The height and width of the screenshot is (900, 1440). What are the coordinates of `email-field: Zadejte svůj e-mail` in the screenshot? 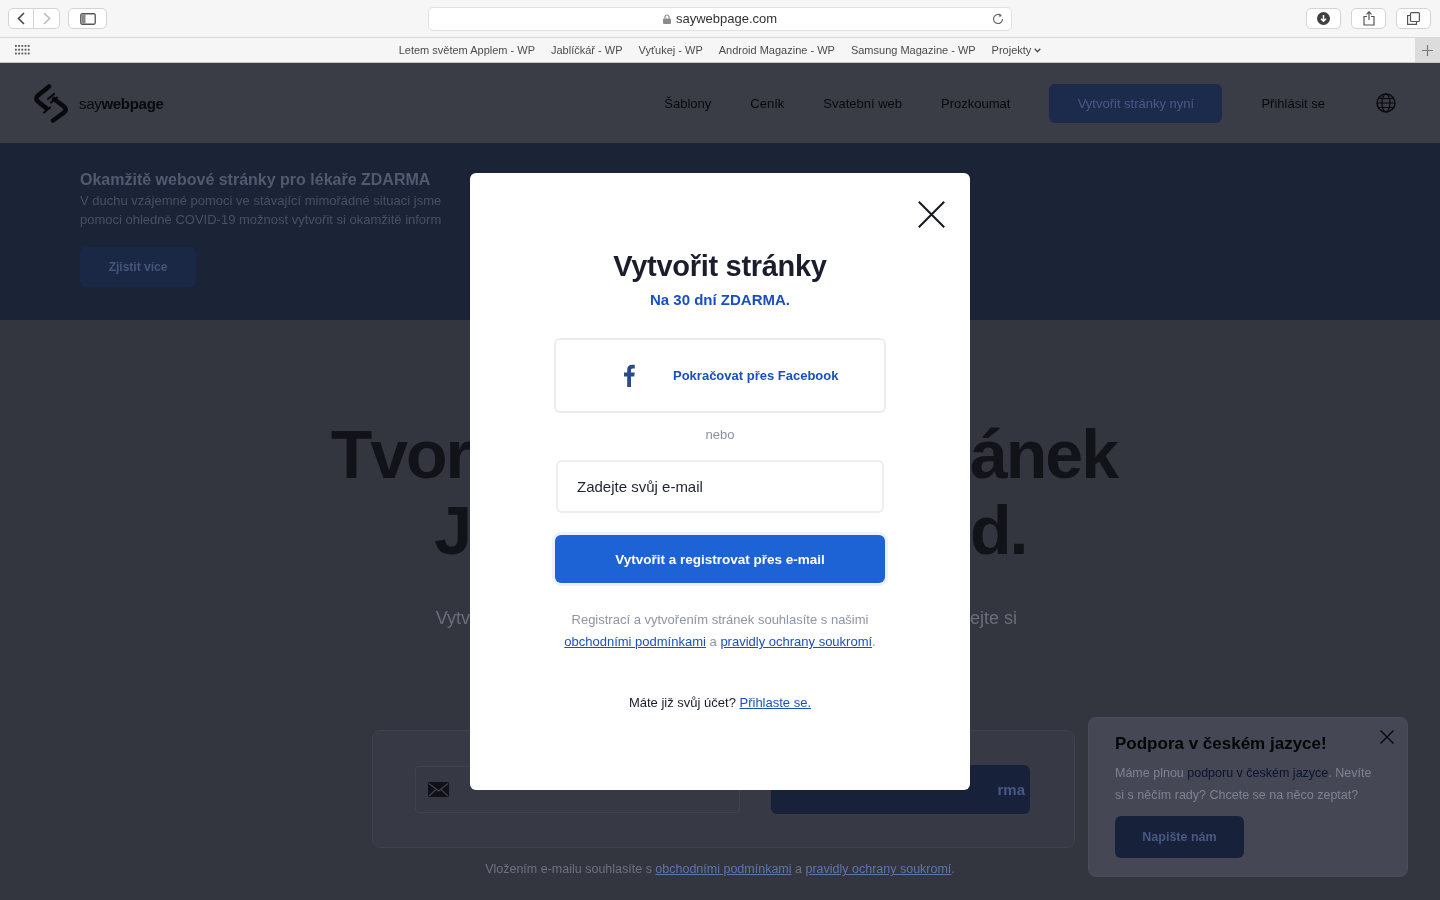 It's located at (720, 486).